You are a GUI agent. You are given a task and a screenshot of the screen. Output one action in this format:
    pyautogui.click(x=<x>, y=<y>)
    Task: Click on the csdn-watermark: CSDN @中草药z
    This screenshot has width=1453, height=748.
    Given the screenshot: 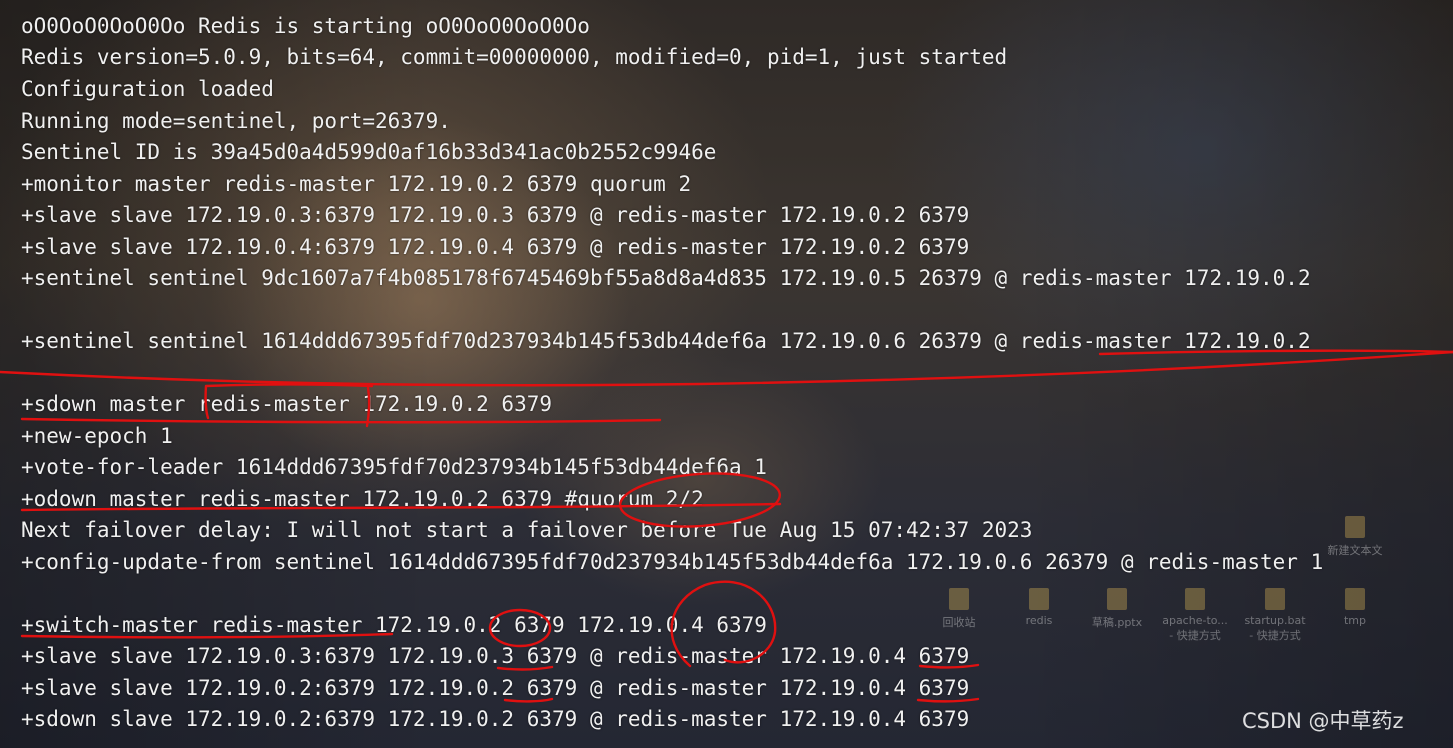 What is the action you would take?
    pyautogui.click(x=1323, y=721)
    